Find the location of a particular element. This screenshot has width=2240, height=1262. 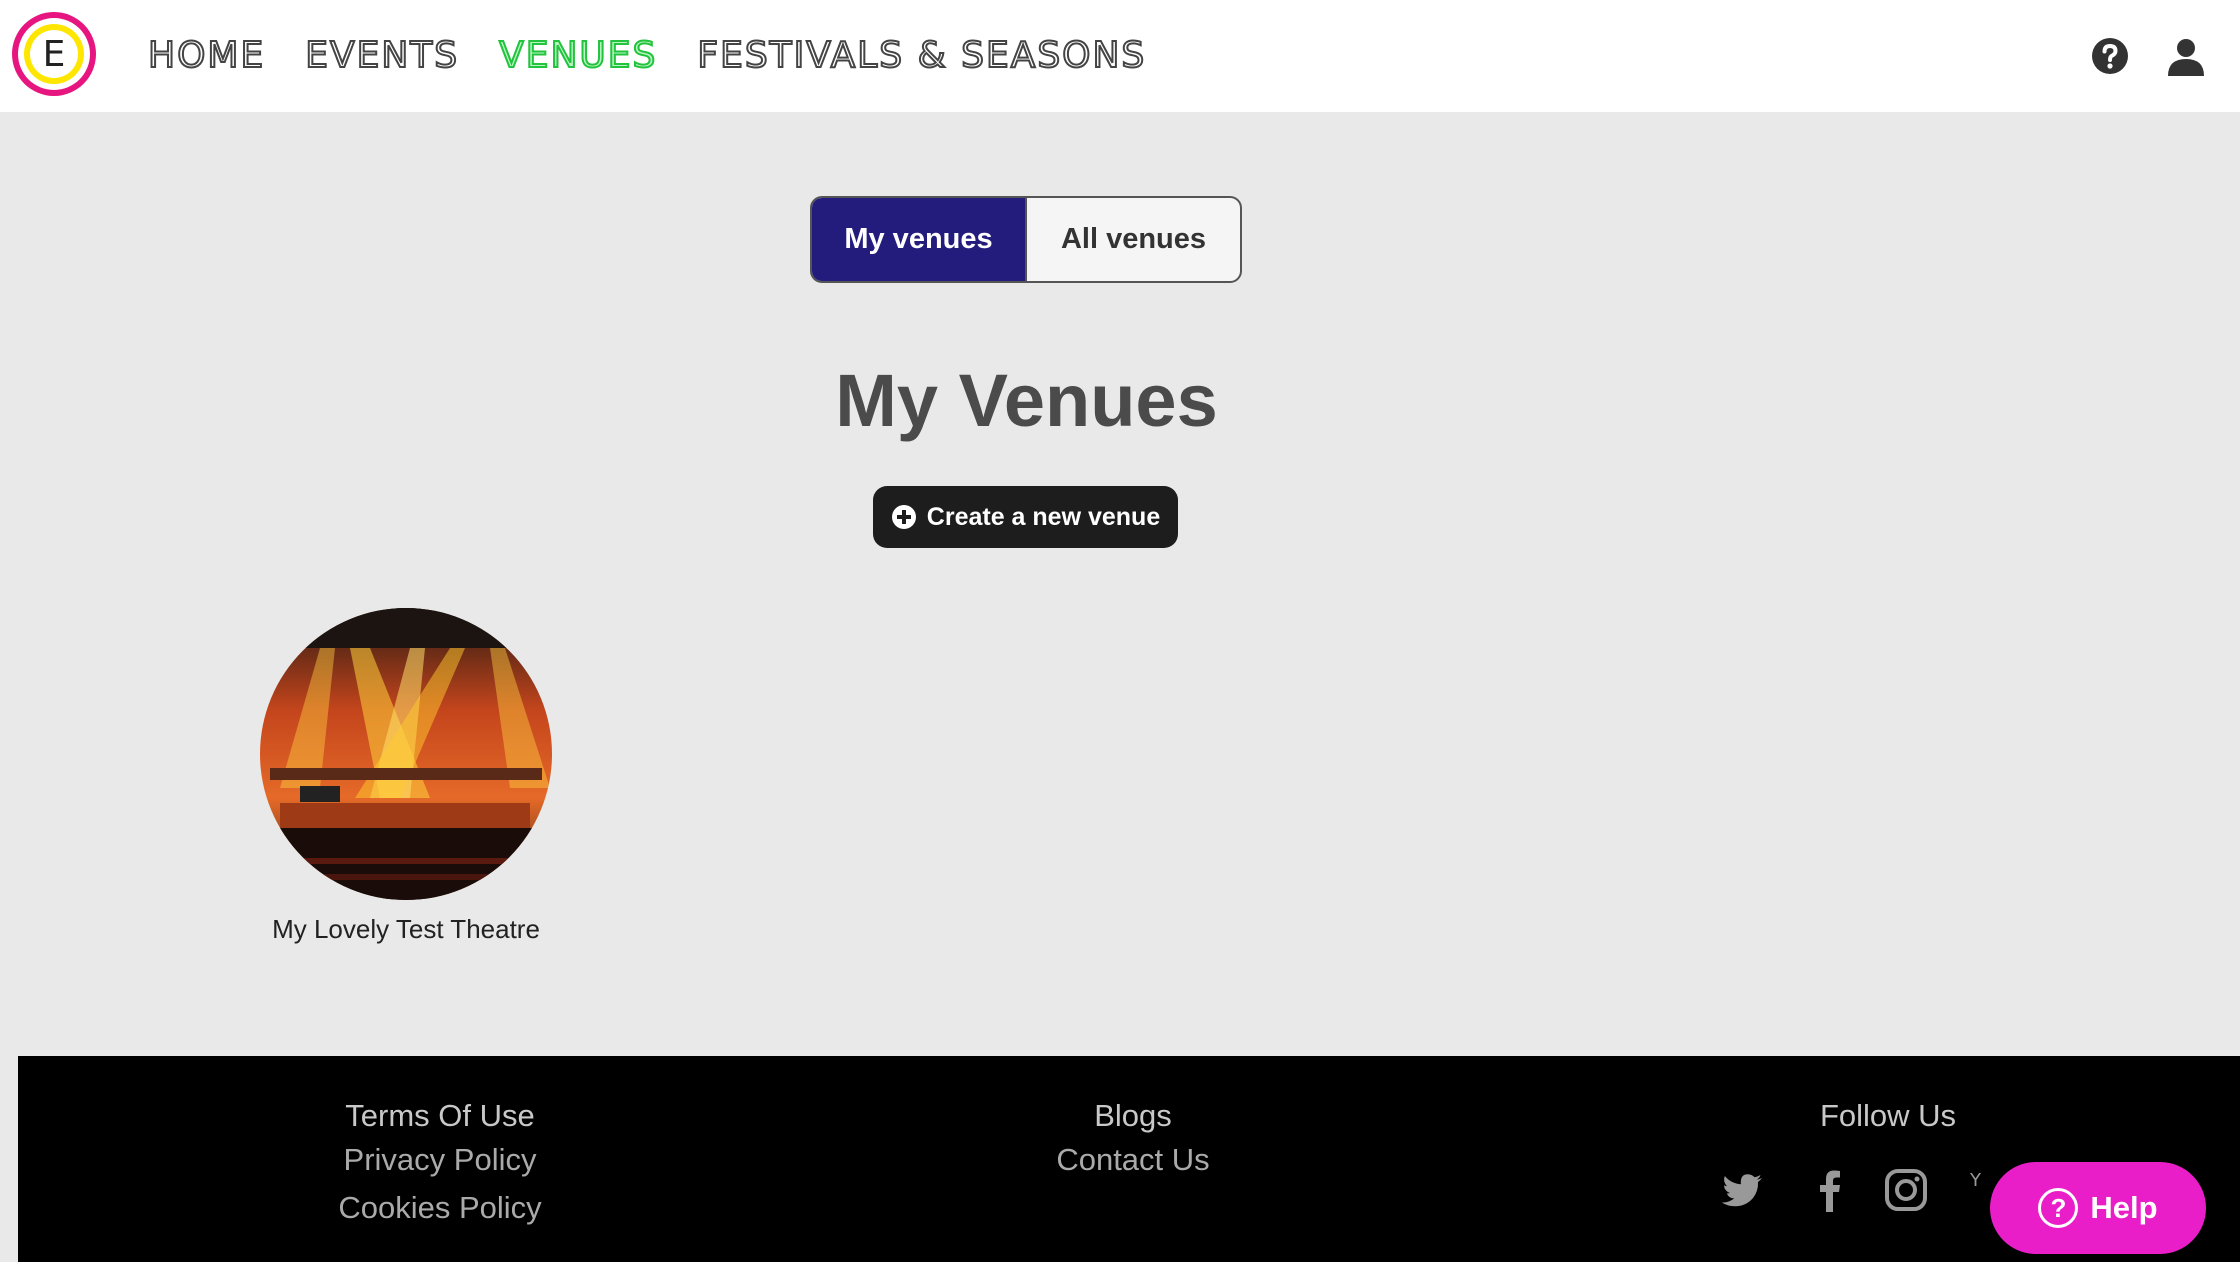

all-venues-tab: All venues is located at coordinates (1133, 239).